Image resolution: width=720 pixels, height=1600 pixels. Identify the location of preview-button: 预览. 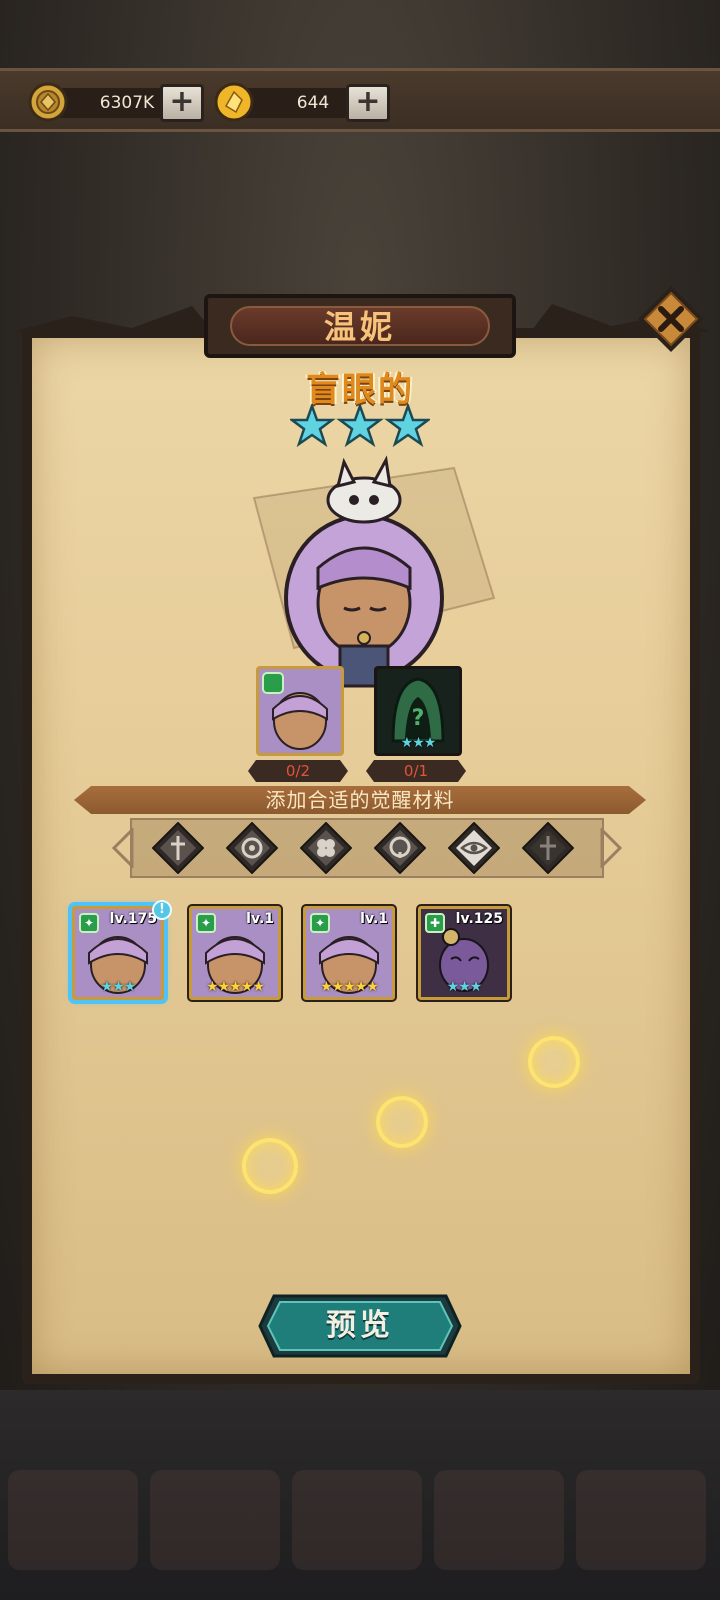
(360, 1326).